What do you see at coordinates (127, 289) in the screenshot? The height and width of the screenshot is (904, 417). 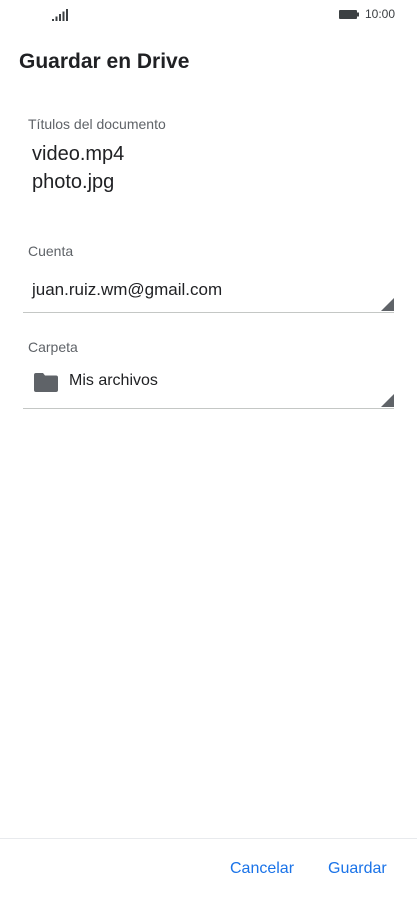 I see `account-value: juan.ruiz.wm@gmail.com` at bounding box center [127, 289].